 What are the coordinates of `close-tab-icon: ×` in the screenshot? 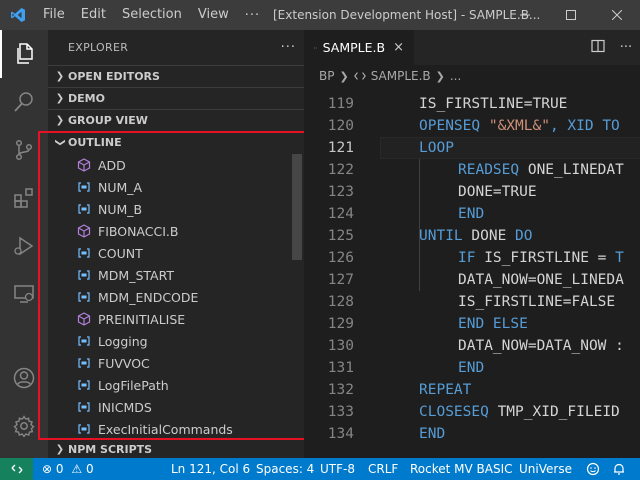 It's located at (398, 47).